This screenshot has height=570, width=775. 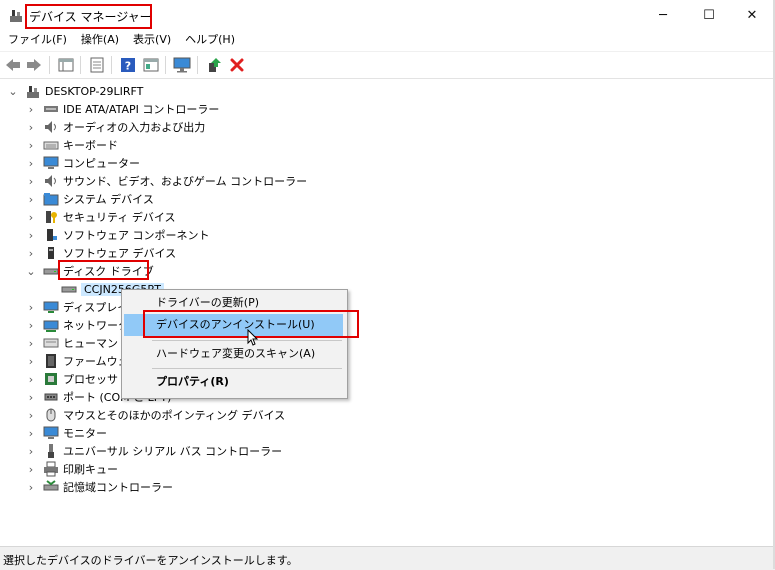 What do you see at coordinates (51, 469) in the screenshot?
I see `printer-icon` at bounding box center [51, 469].